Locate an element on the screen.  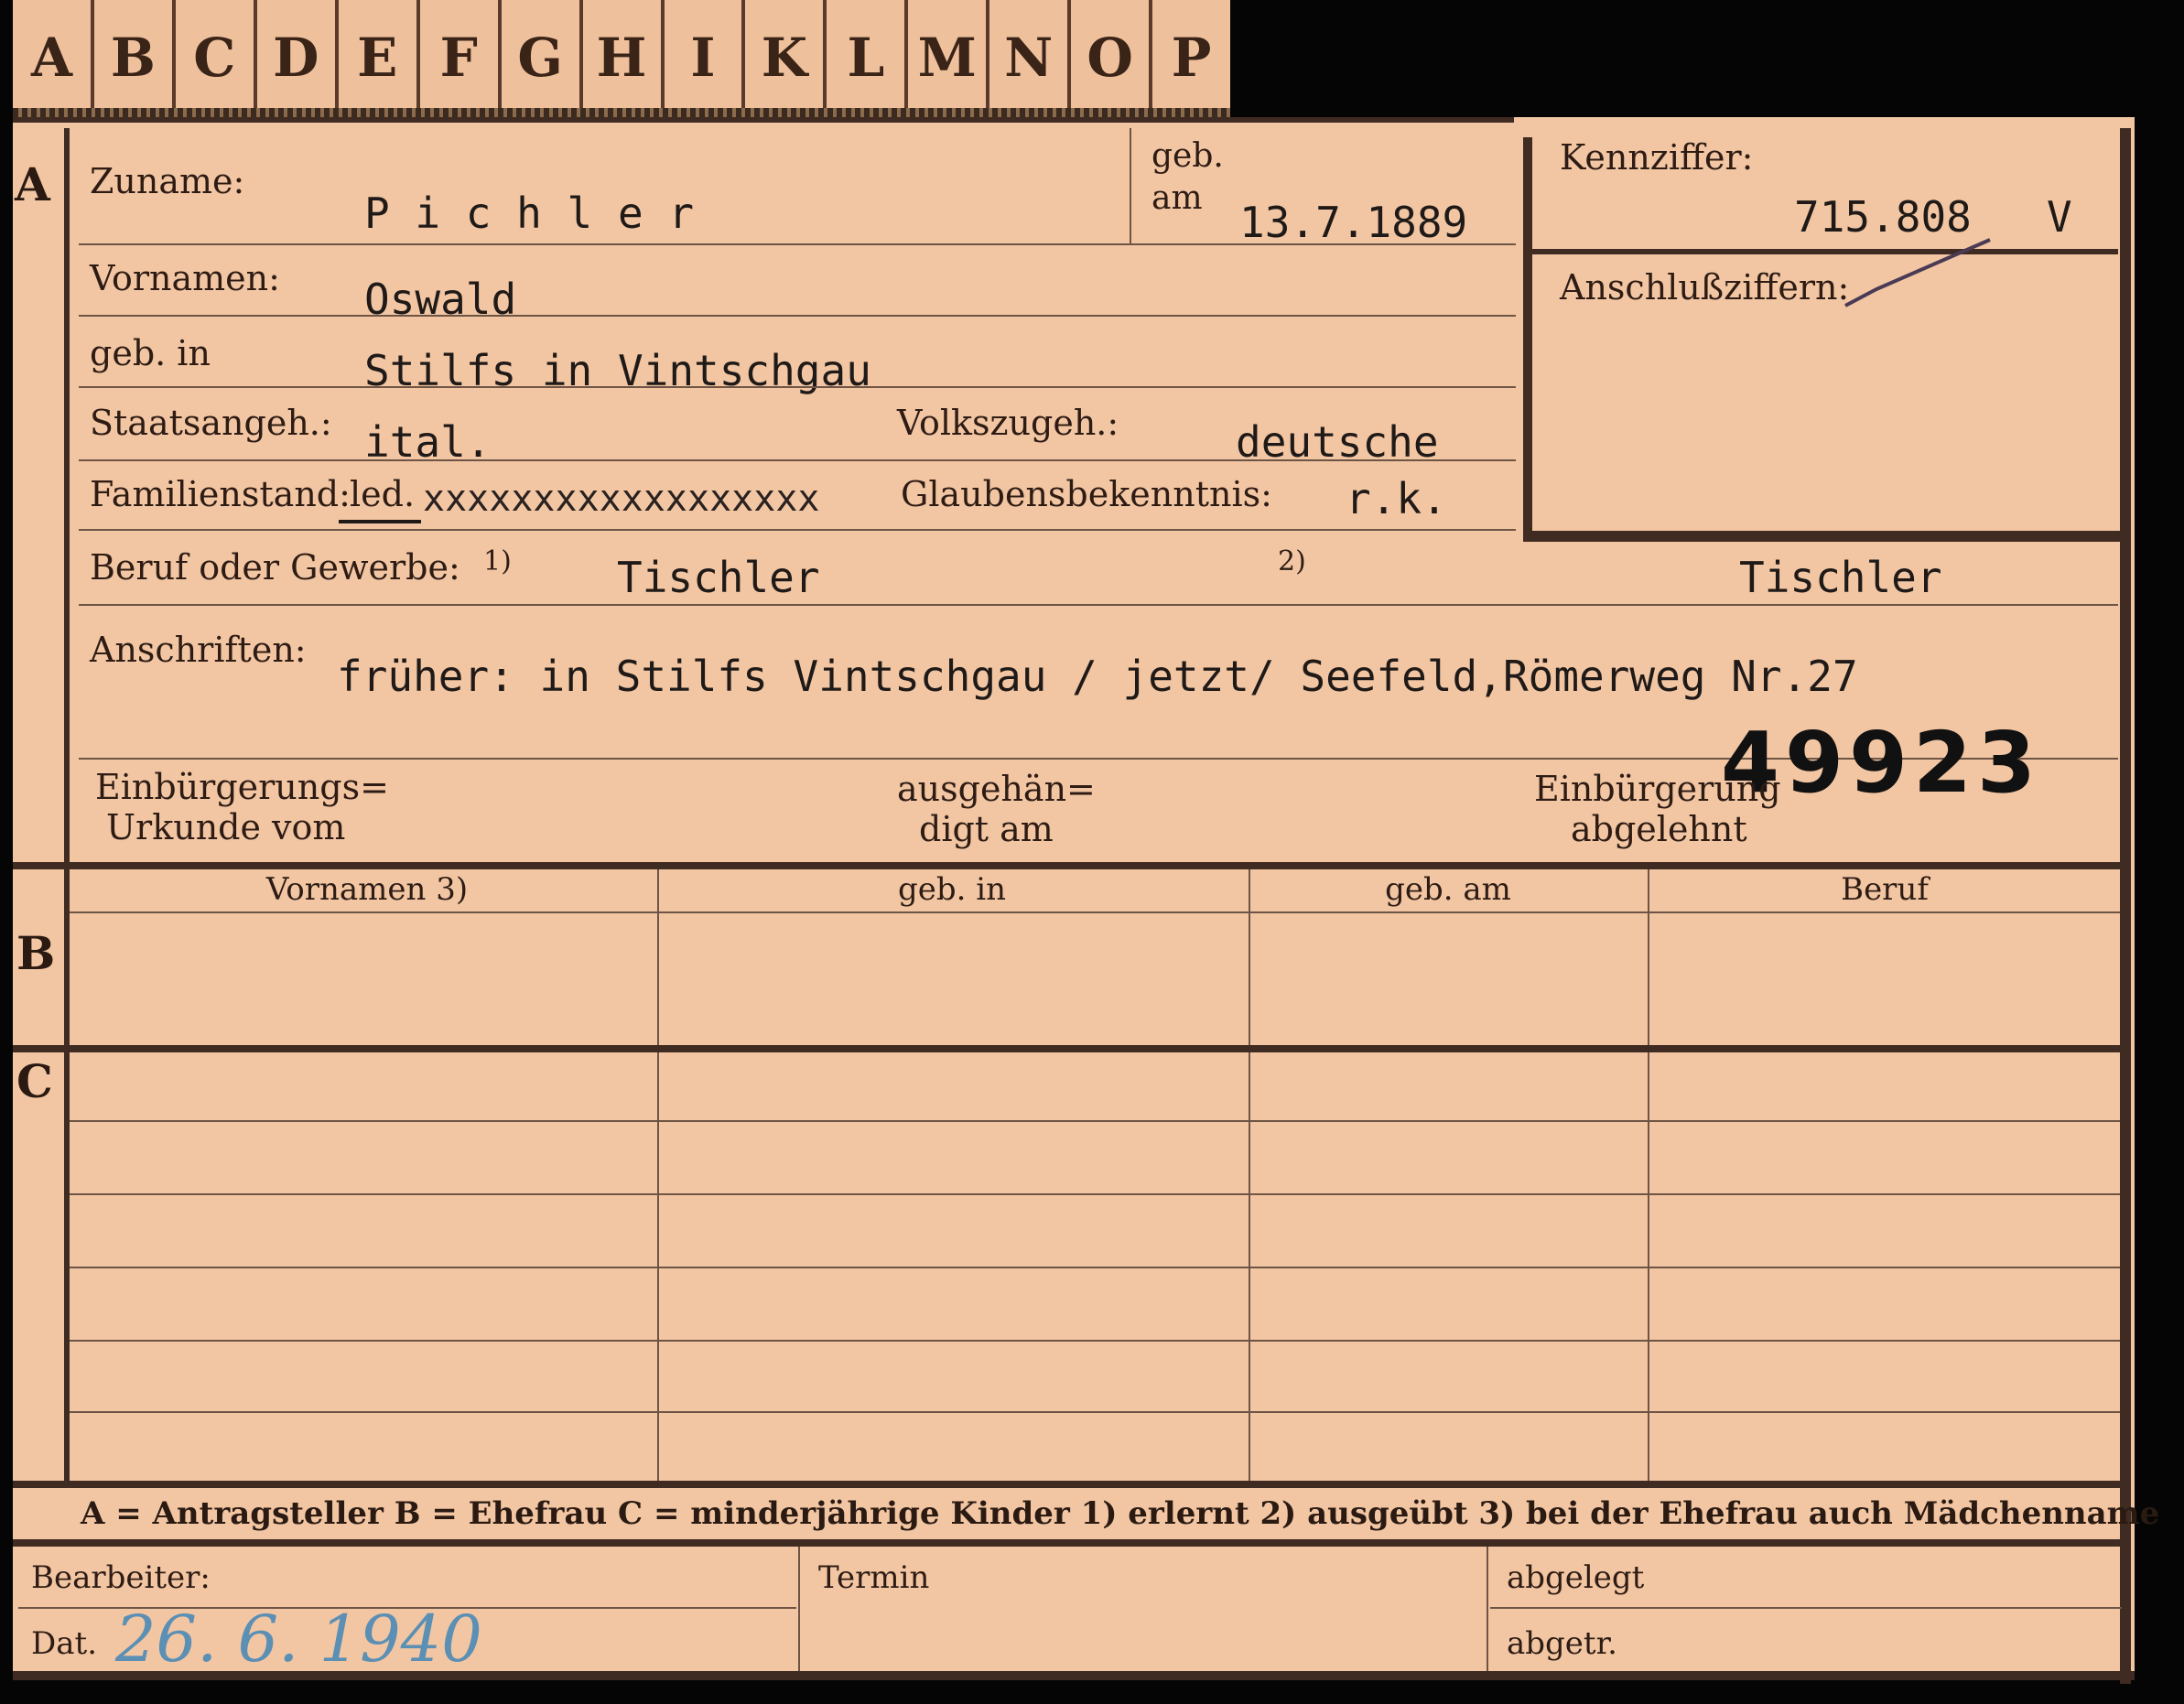
tab-letter-k: K is located at coordinates (786, 58).